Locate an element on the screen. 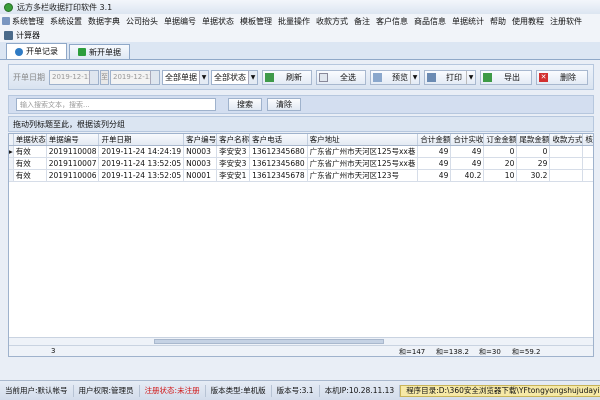  table-cell: 广东省广州市天河区123号 is located at coordinates (363, 175).